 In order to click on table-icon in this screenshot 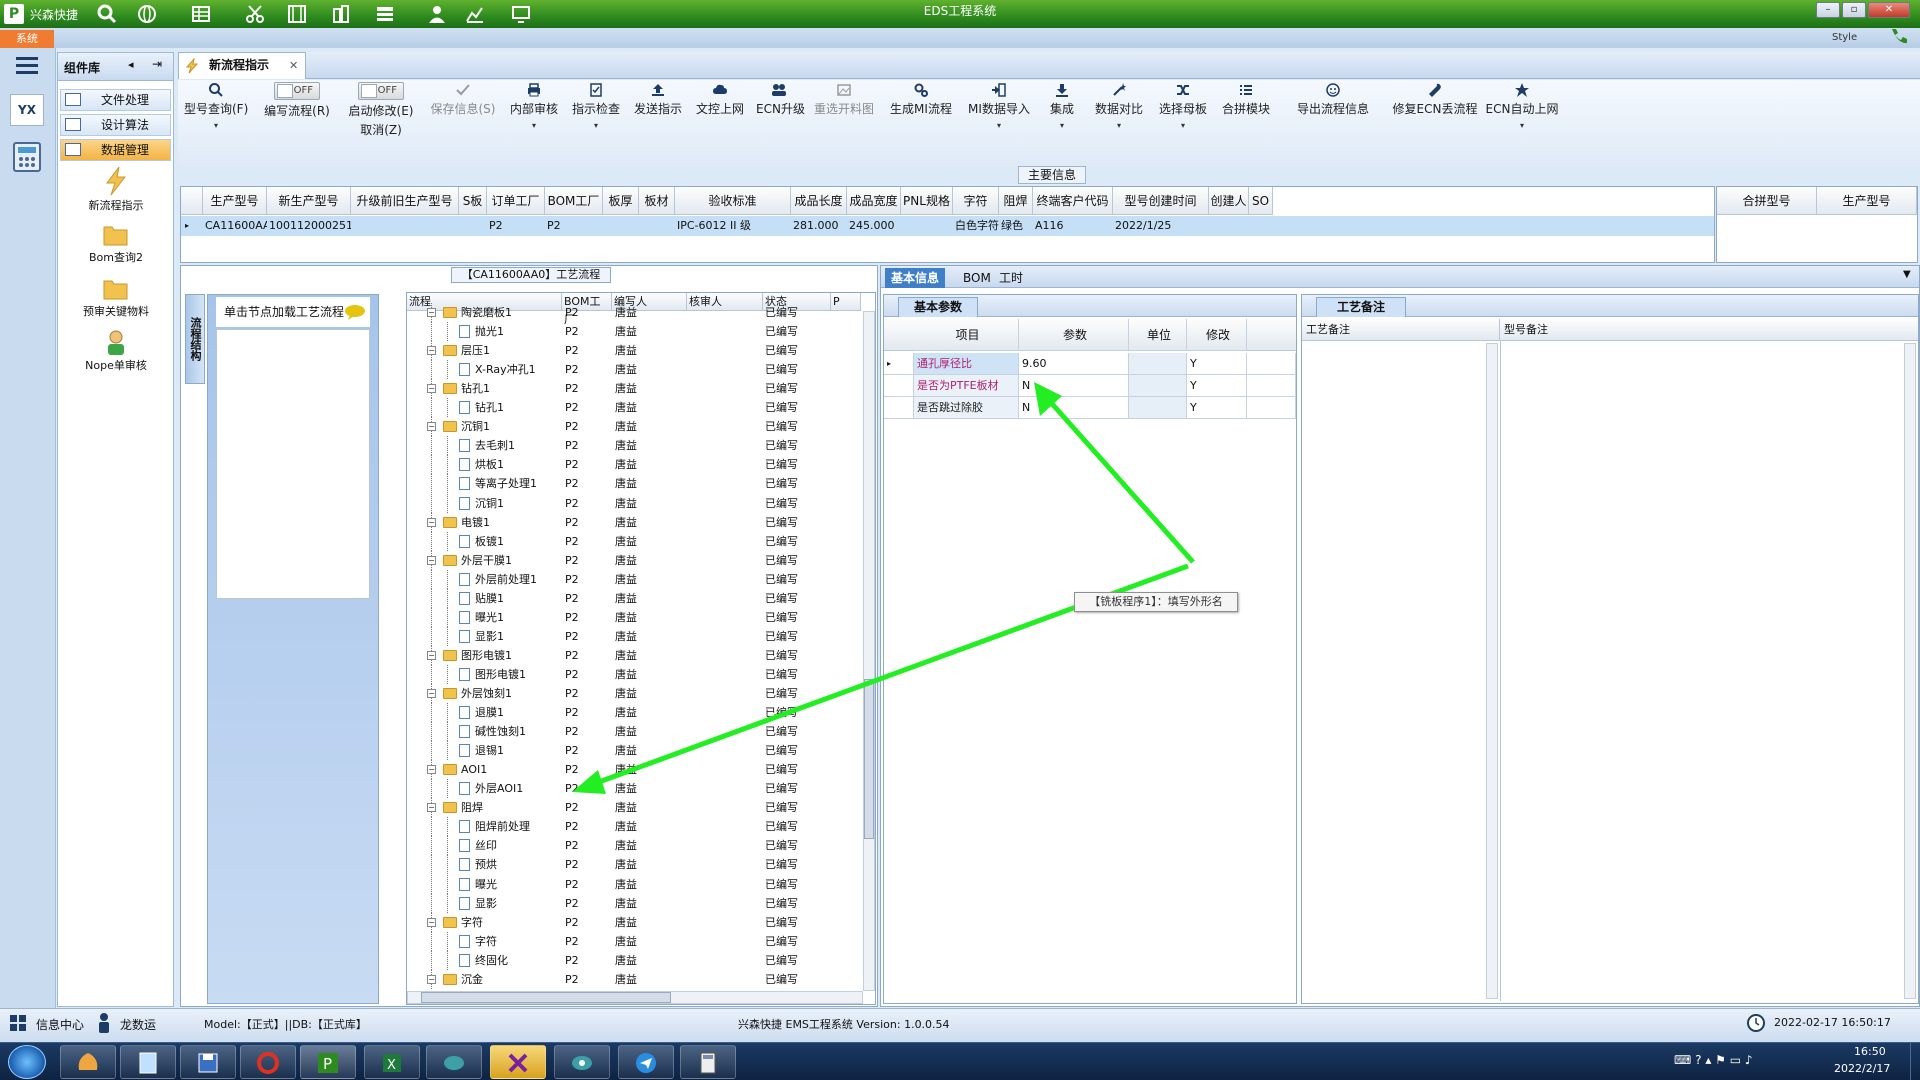, I will do `click(201, 14)`.